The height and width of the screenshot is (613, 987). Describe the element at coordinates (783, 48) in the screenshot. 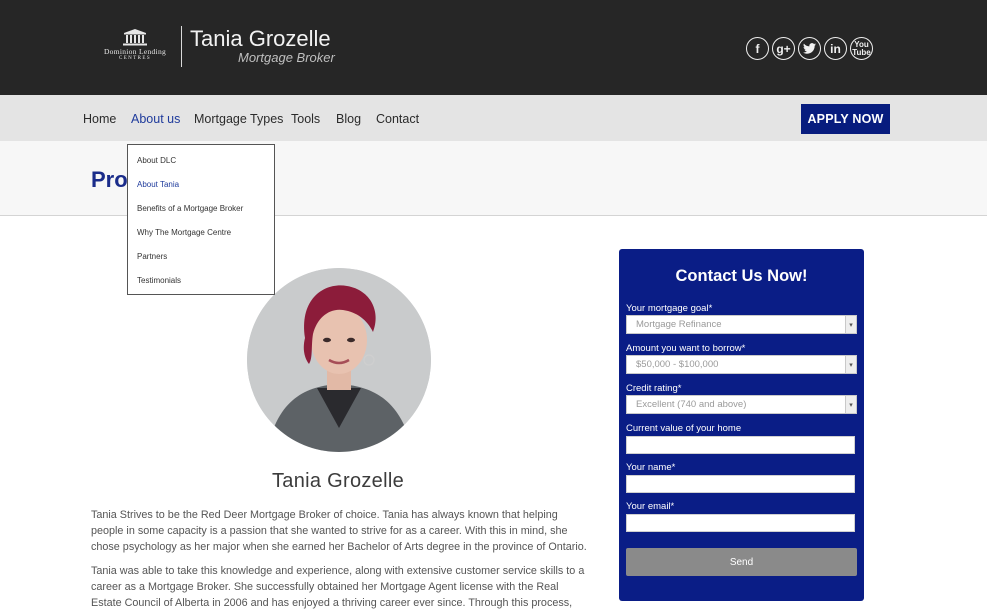

I see `google-plus-icon: g+` at that location.